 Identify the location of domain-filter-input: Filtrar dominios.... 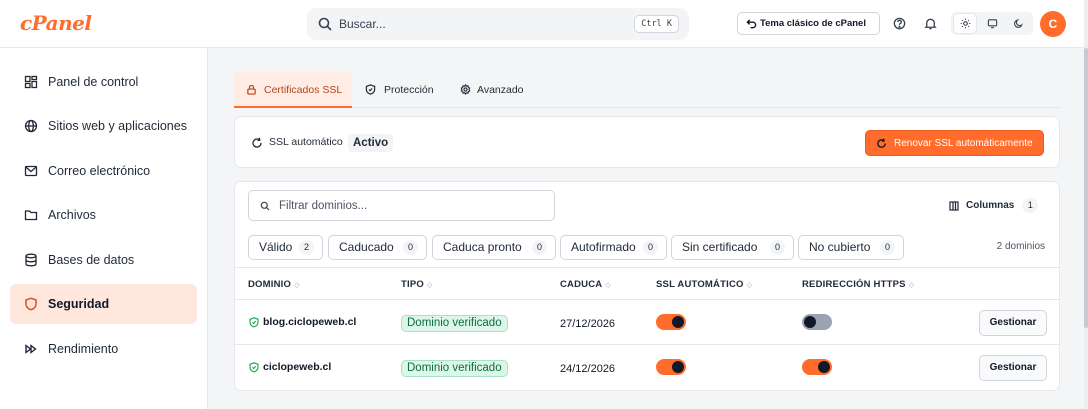
(401, 205).